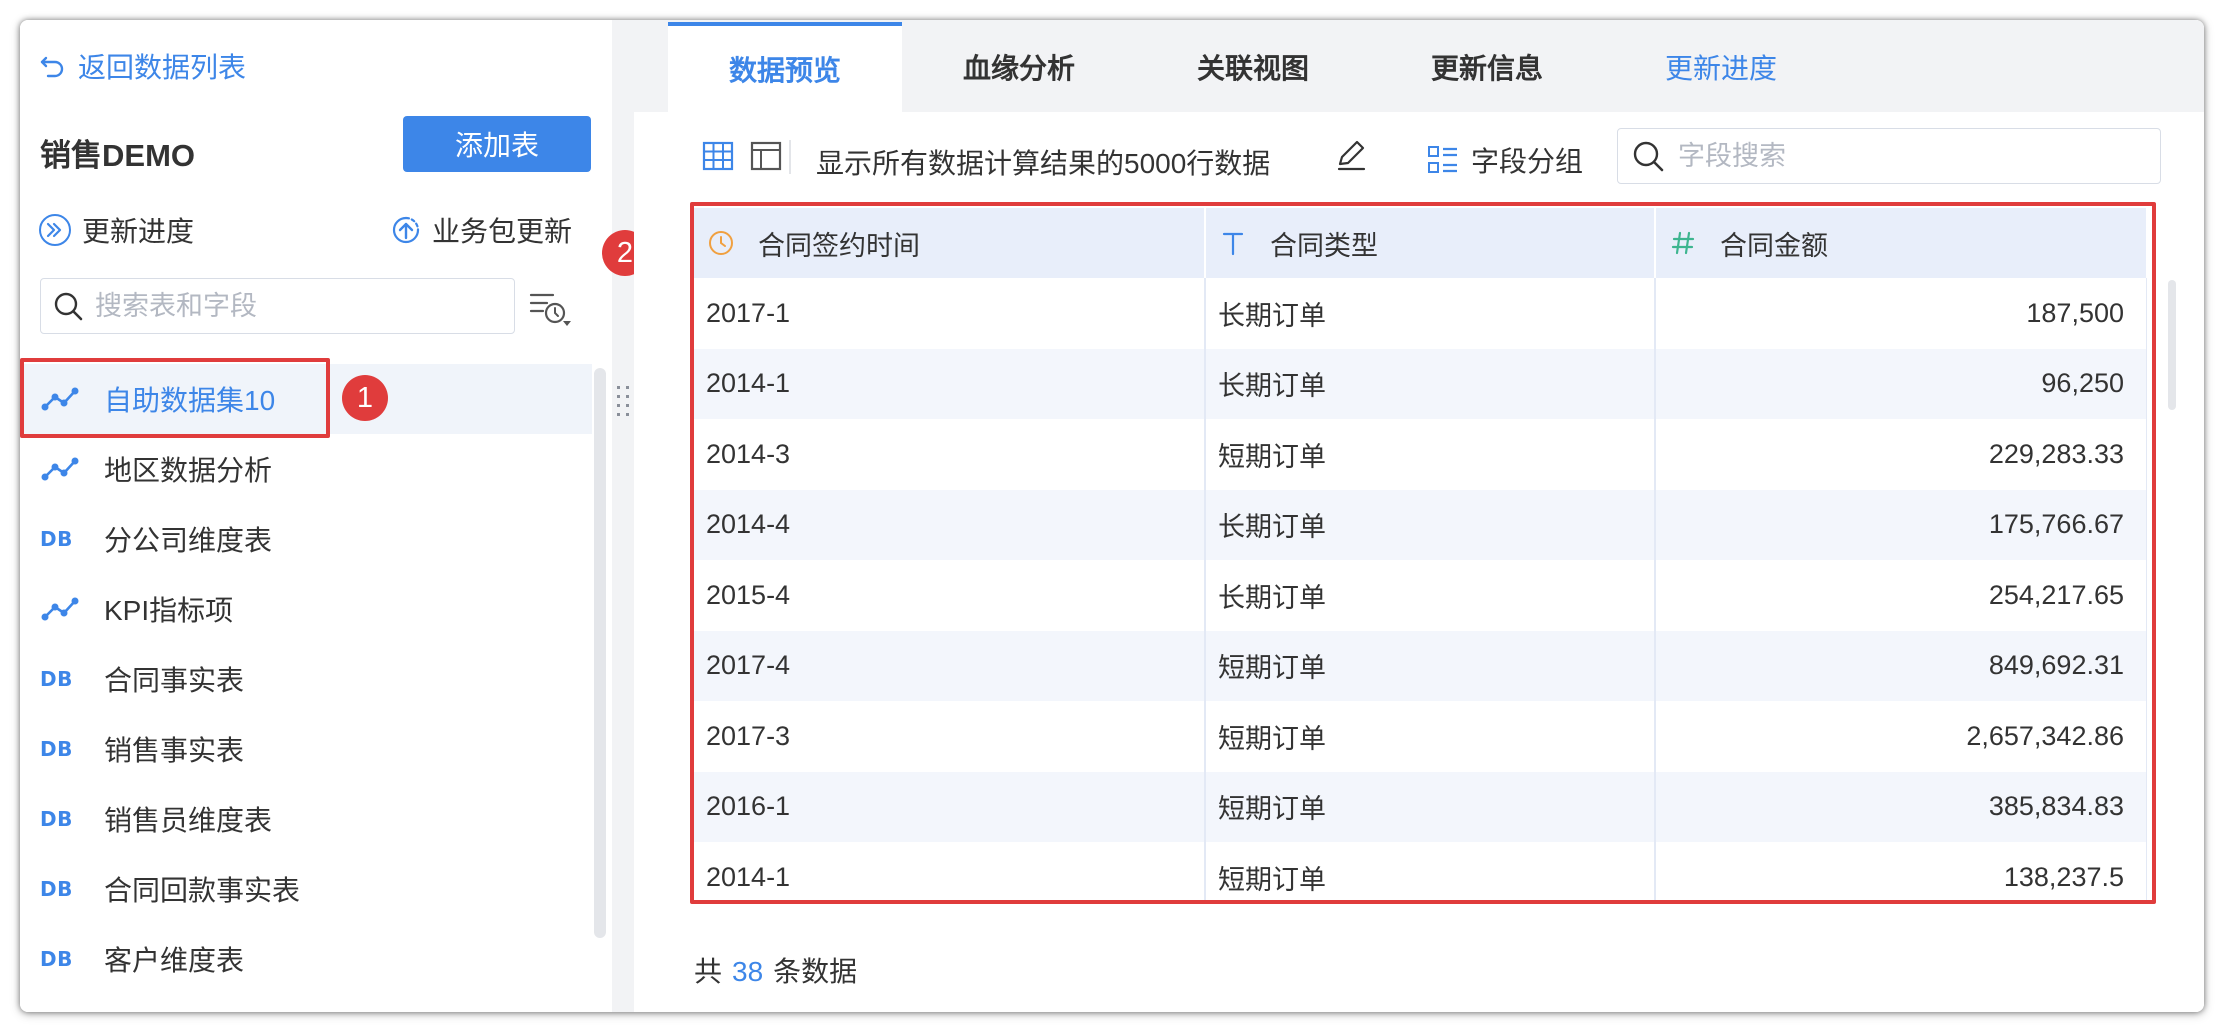 Image resolution: width=2224 pixels, height=1032 pixels. Describe the element at coordinates (950, 665) in the screenshot. I see `cell-sign-time: 2017-4` at that location.